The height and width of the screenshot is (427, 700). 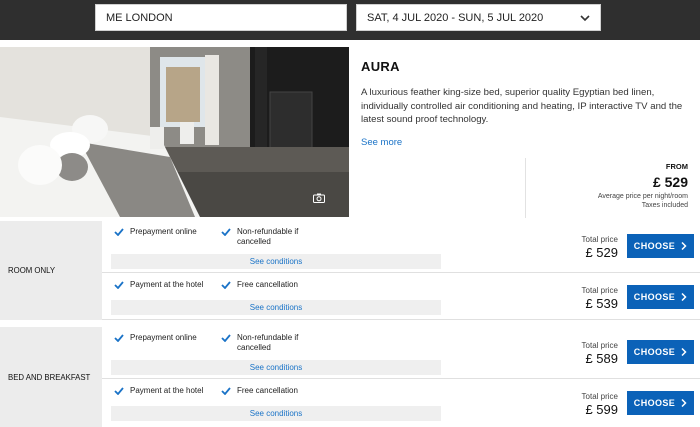 I want to click on board-room-only: ROOM ONLY, so click(x=51, y=270).